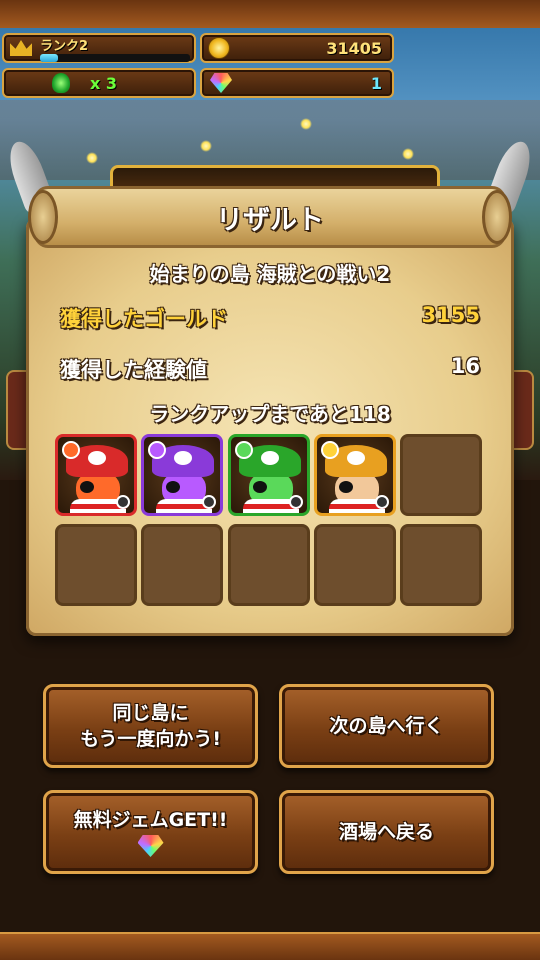 This screenshot has width=540, height=960. What do you see at coordinates (150, 820) in the screenshot?
I see `free-gems-label: 無料ジェムGET!!` at bounding box center [150, 820].